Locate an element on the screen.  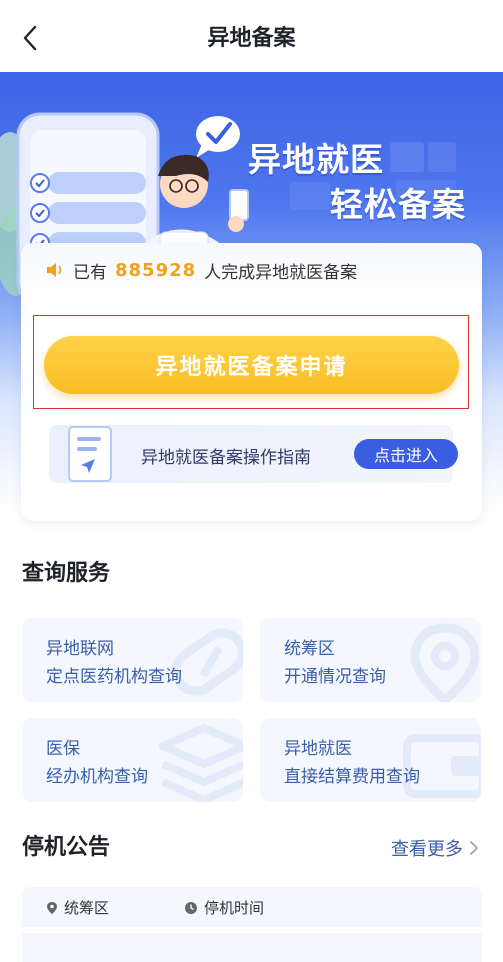
column-time: 停机时间 is located at coordinates (224, 907).